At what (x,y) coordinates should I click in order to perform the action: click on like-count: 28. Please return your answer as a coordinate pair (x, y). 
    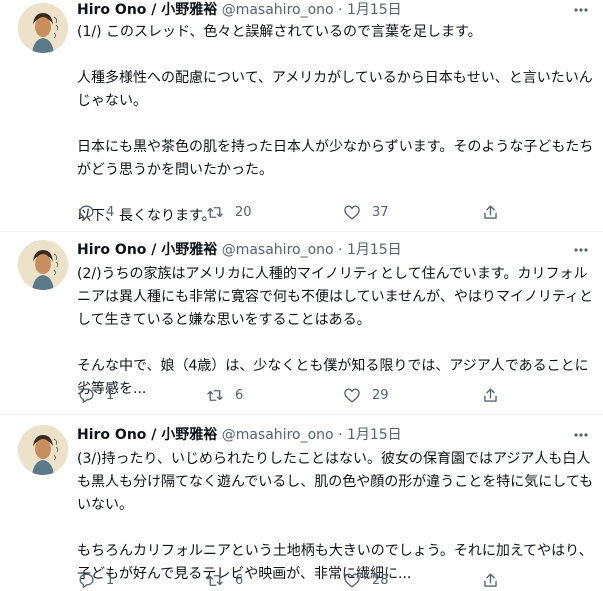
    Looking at the image, I should click on (380, 580).